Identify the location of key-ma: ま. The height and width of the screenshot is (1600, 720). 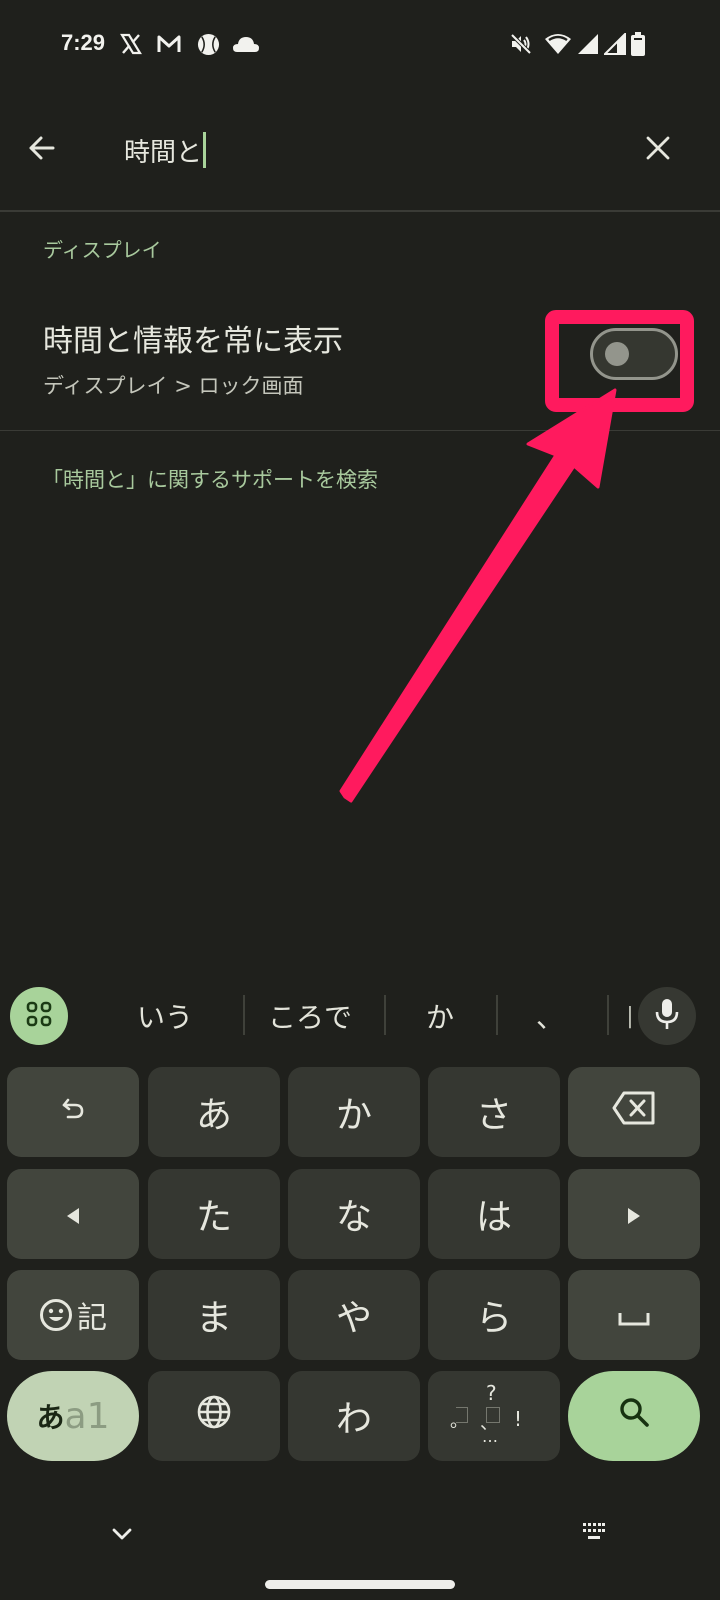
(214, 1315).